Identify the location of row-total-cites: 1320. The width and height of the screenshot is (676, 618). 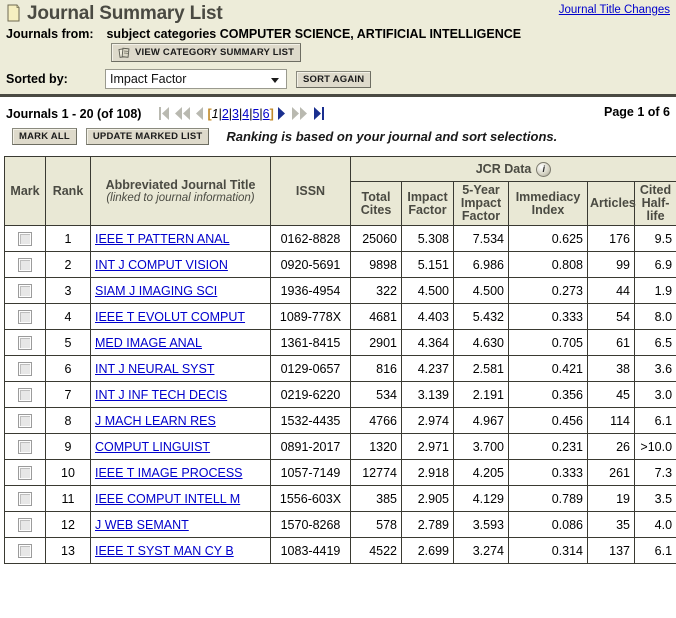
(376, 446).